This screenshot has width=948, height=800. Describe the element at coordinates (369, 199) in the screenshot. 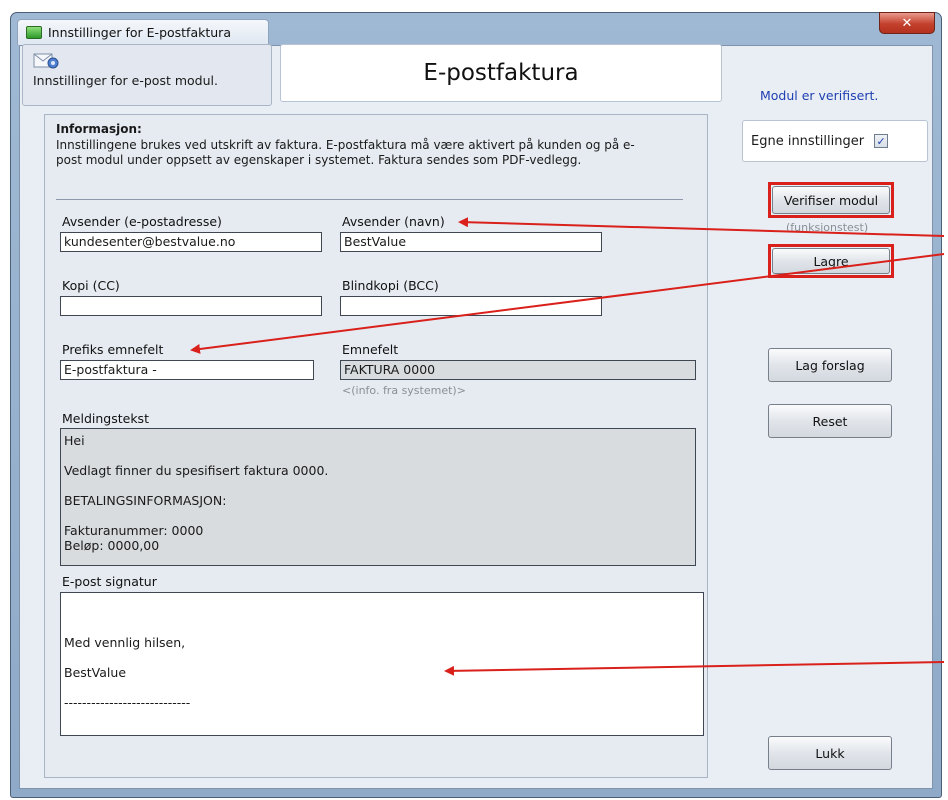

I see `info-divider` at that location.